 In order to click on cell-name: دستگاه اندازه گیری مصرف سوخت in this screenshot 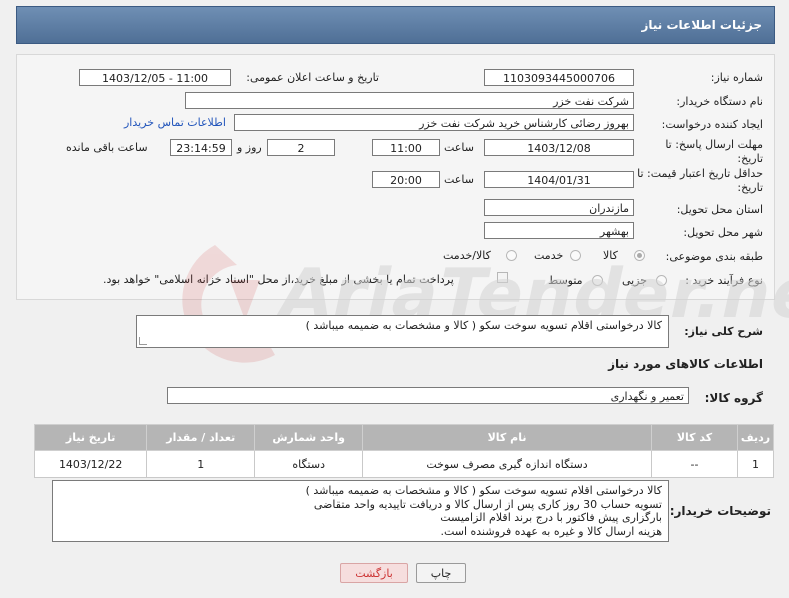, I will do `click(507, 464)`.